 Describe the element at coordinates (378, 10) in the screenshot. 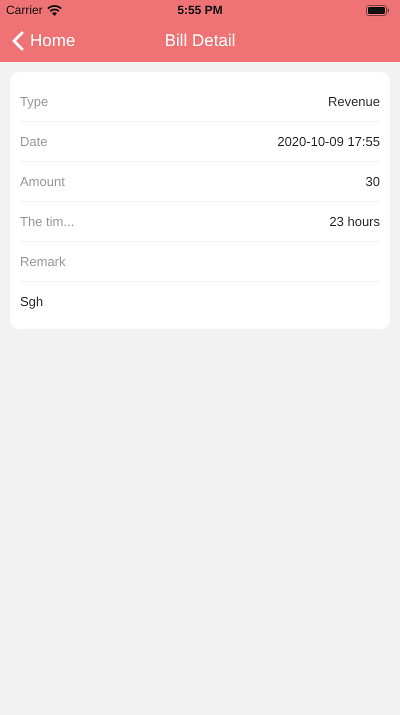

I see `battery-icon` at that location.